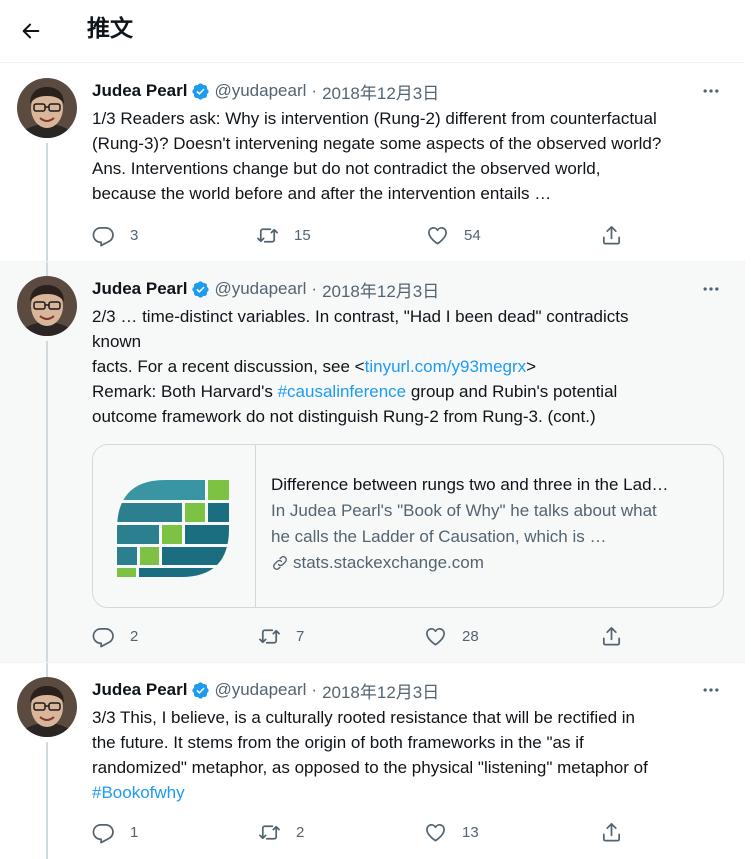 This screenshot has width=751, height=859. I want to click on tweet-actions: 1 2 13, so click(403, 832).